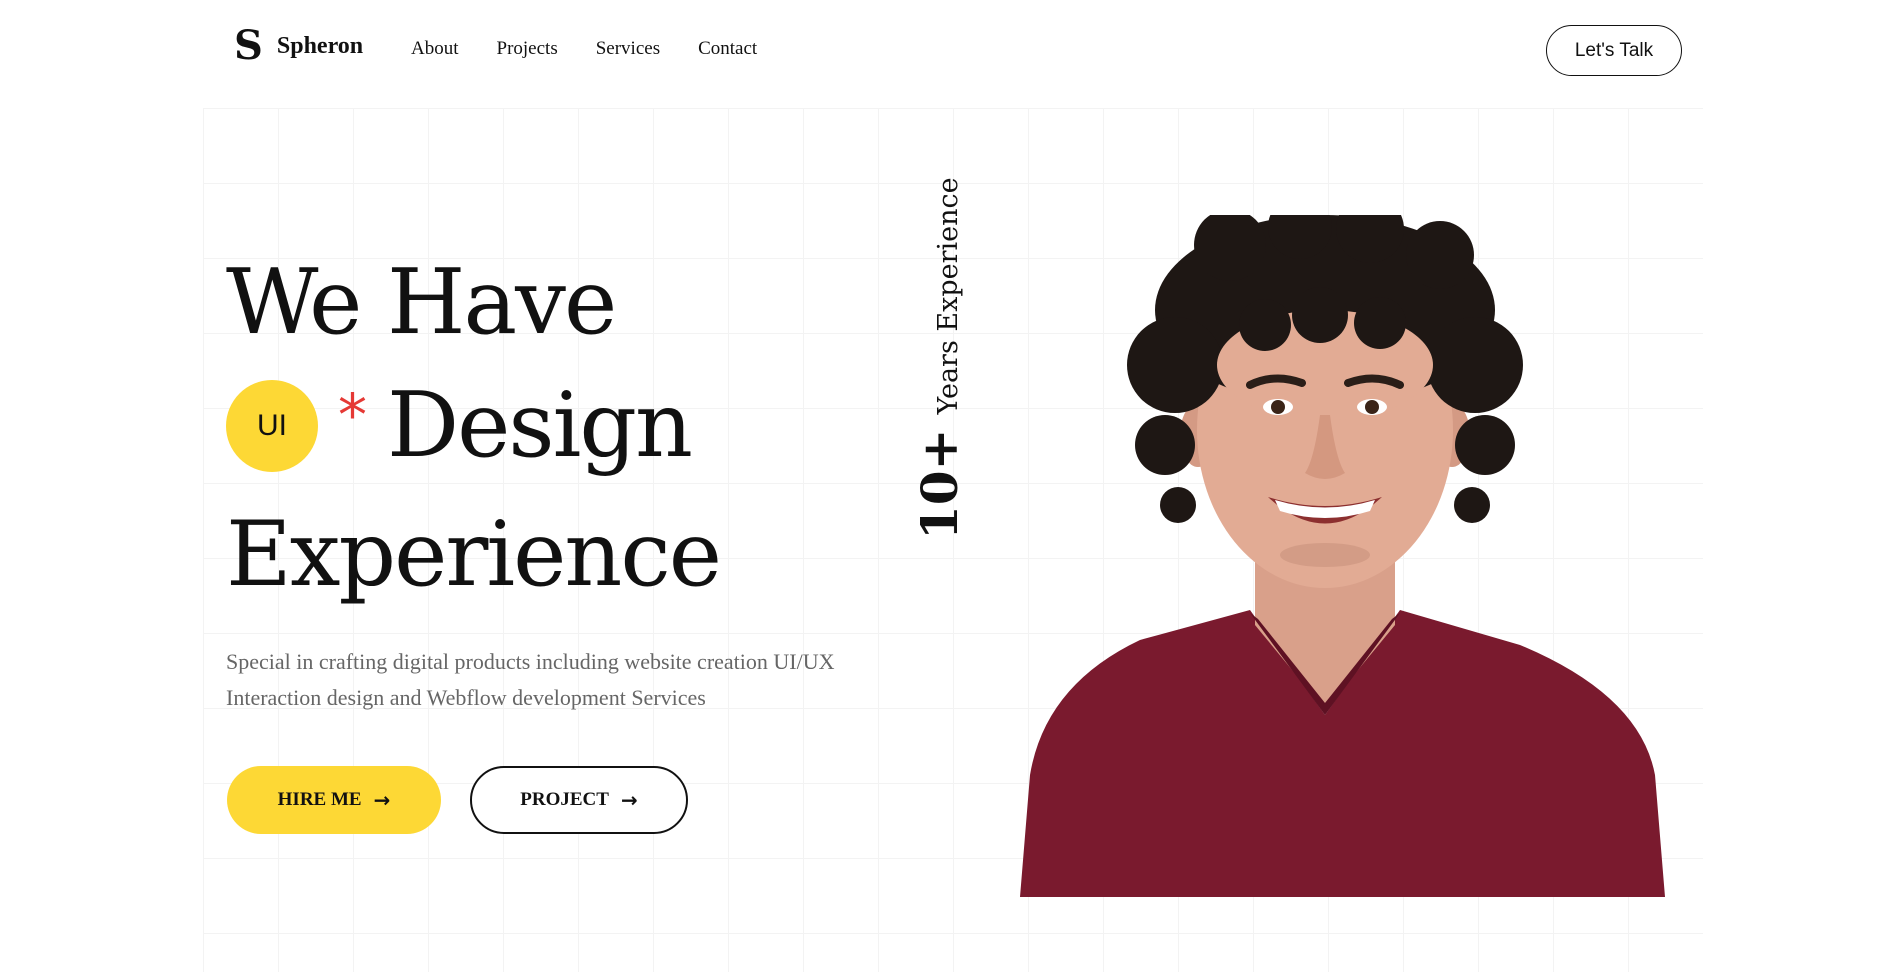 Image resolution: width=1898 pixels, height=972 pixels. Describe the element at coordinates (540, 425) in the screenshot. I see `headline-design-word: Design` at that location.